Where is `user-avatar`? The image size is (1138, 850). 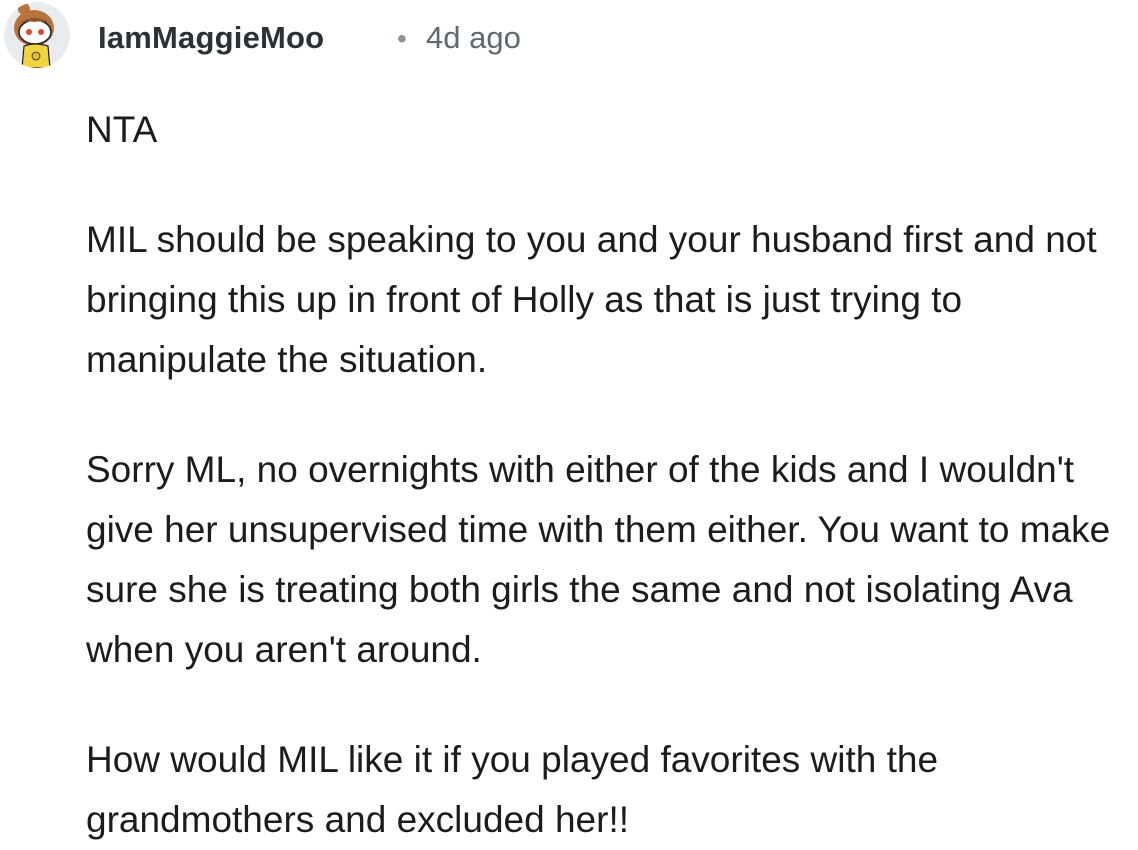 user-avatar is located at coordinates (37, 35).